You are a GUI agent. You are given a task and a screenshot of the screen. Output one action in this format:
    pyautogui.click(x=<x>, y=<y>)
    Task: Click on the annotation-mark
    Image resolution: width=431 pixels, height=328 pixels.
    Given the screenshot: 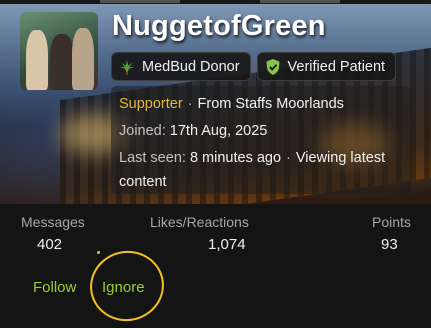 What is the action you would take?
    pyautogui.click(x=98, y=252)
    